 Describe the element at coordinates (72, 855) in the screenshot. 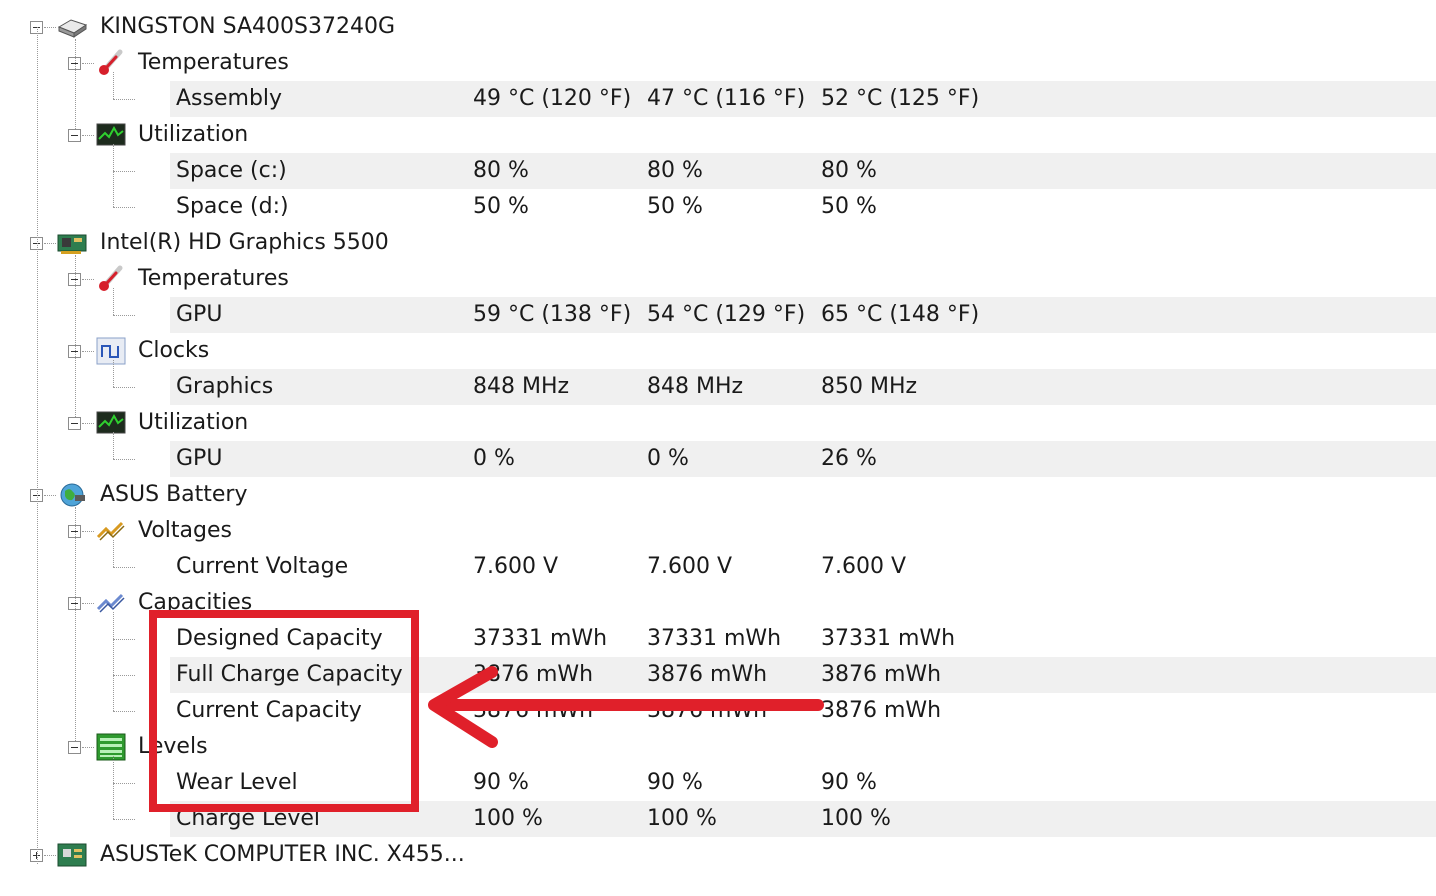

I see `motherboard-icon` at that location.